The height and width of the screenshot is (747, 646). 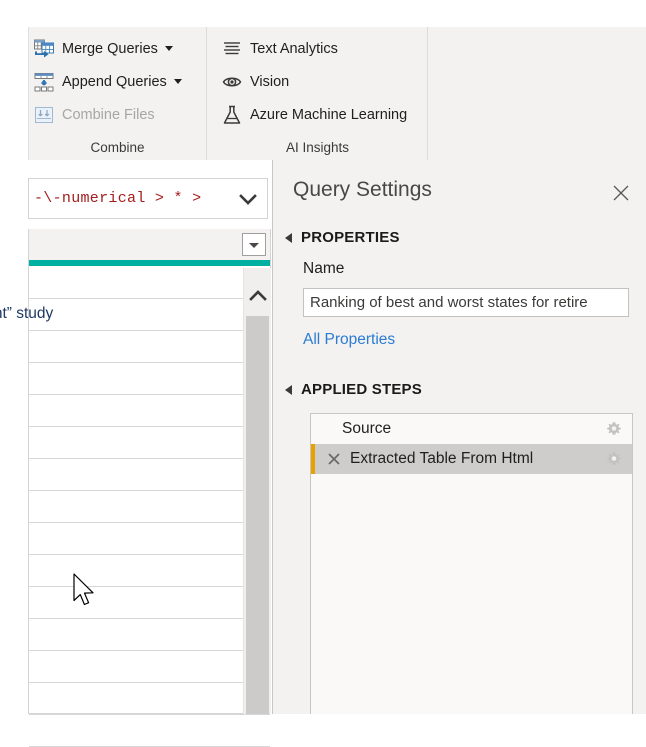 What do you see at coordinates (324, 268) in the screenshot?
I see `name-field-label: Name` at bounding box center [324, 268].